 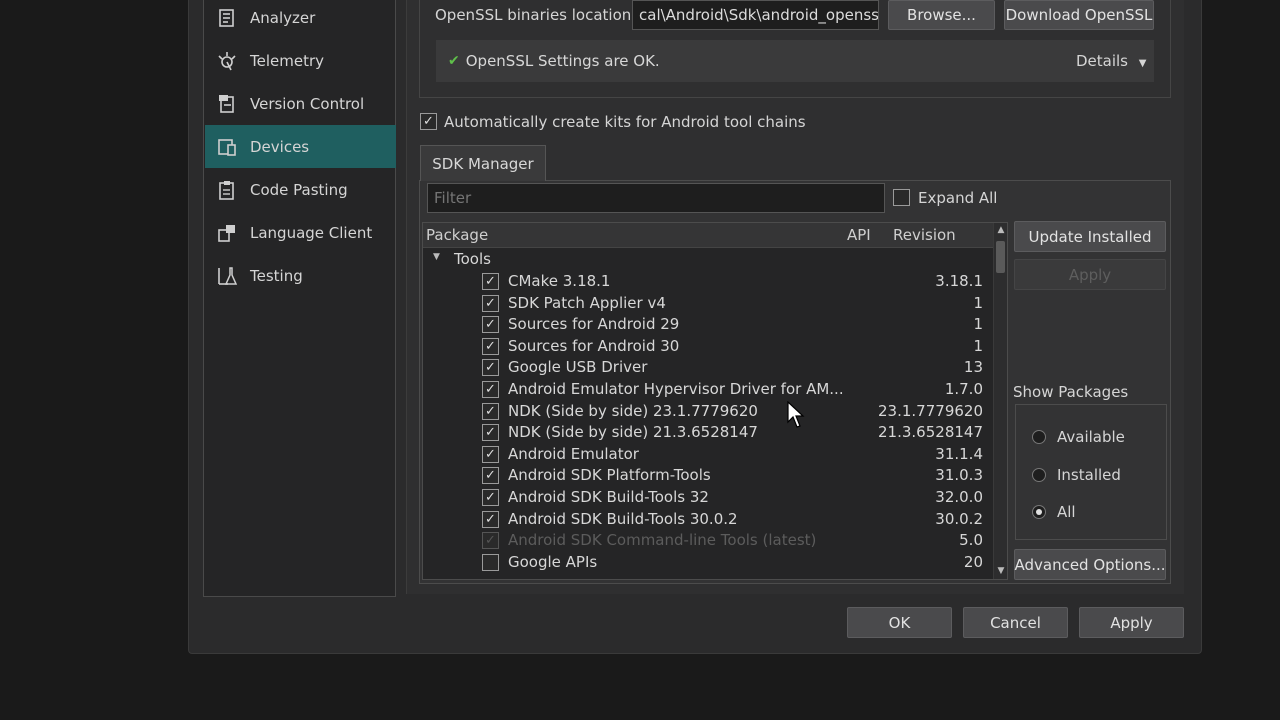 What do you see at coordinates (428, 121) in the screenshot?
I see `auto-kits-checkbox: ✓` at bounding box center [428, 121].